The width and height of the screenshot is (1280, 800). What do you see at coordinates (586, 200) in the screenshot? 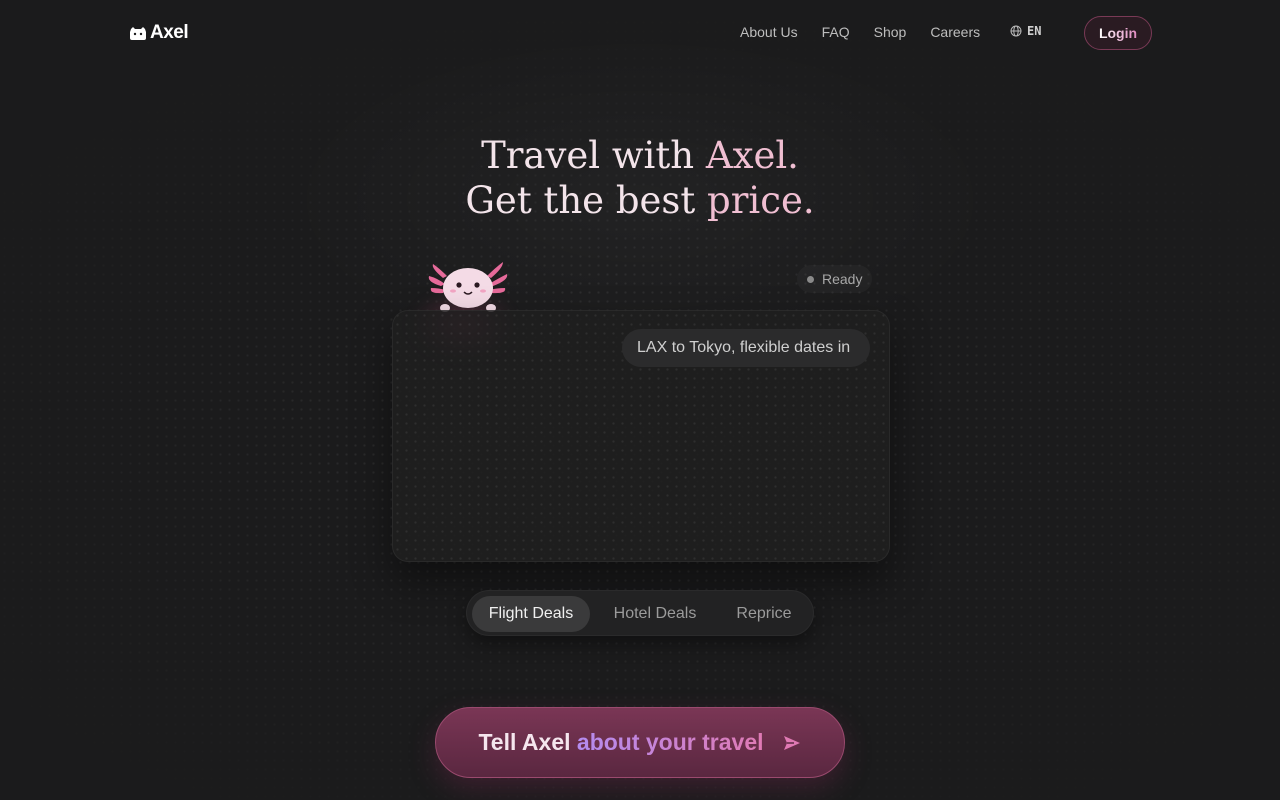
I see `hero-line-2-text: Get the best` at bounding box center [586, 200].